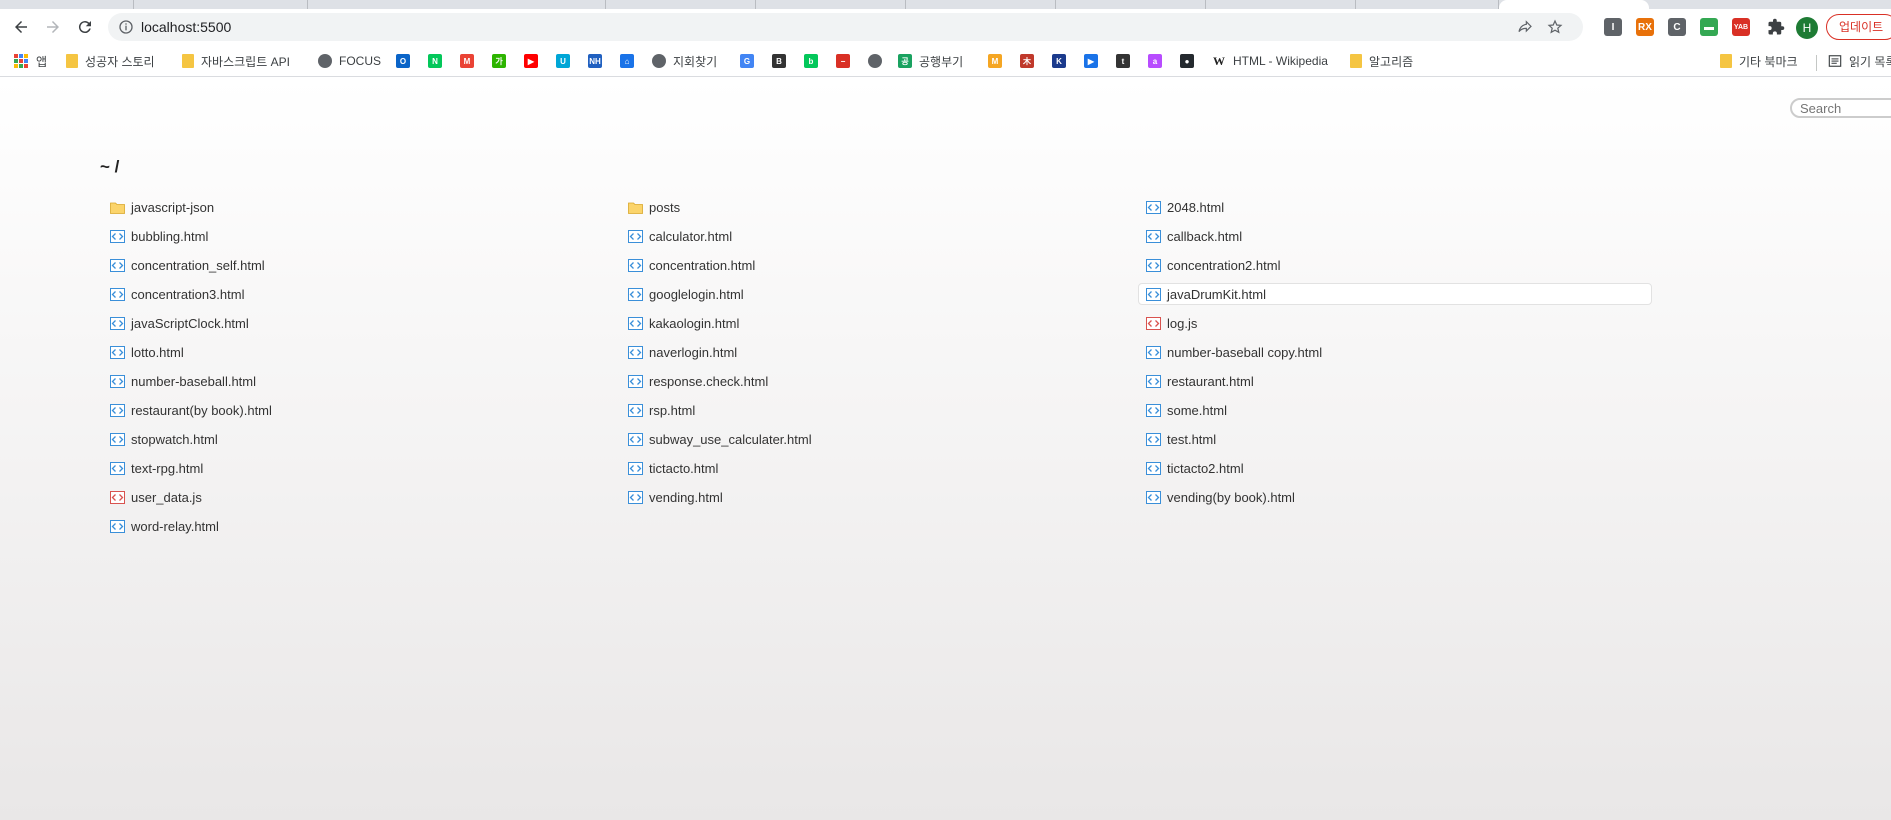 This screenshot has height=820, width=1891. Describe the element at coordinates (198, 265) in the screenshot. I see `file-name: concentration_self.html` at that location.